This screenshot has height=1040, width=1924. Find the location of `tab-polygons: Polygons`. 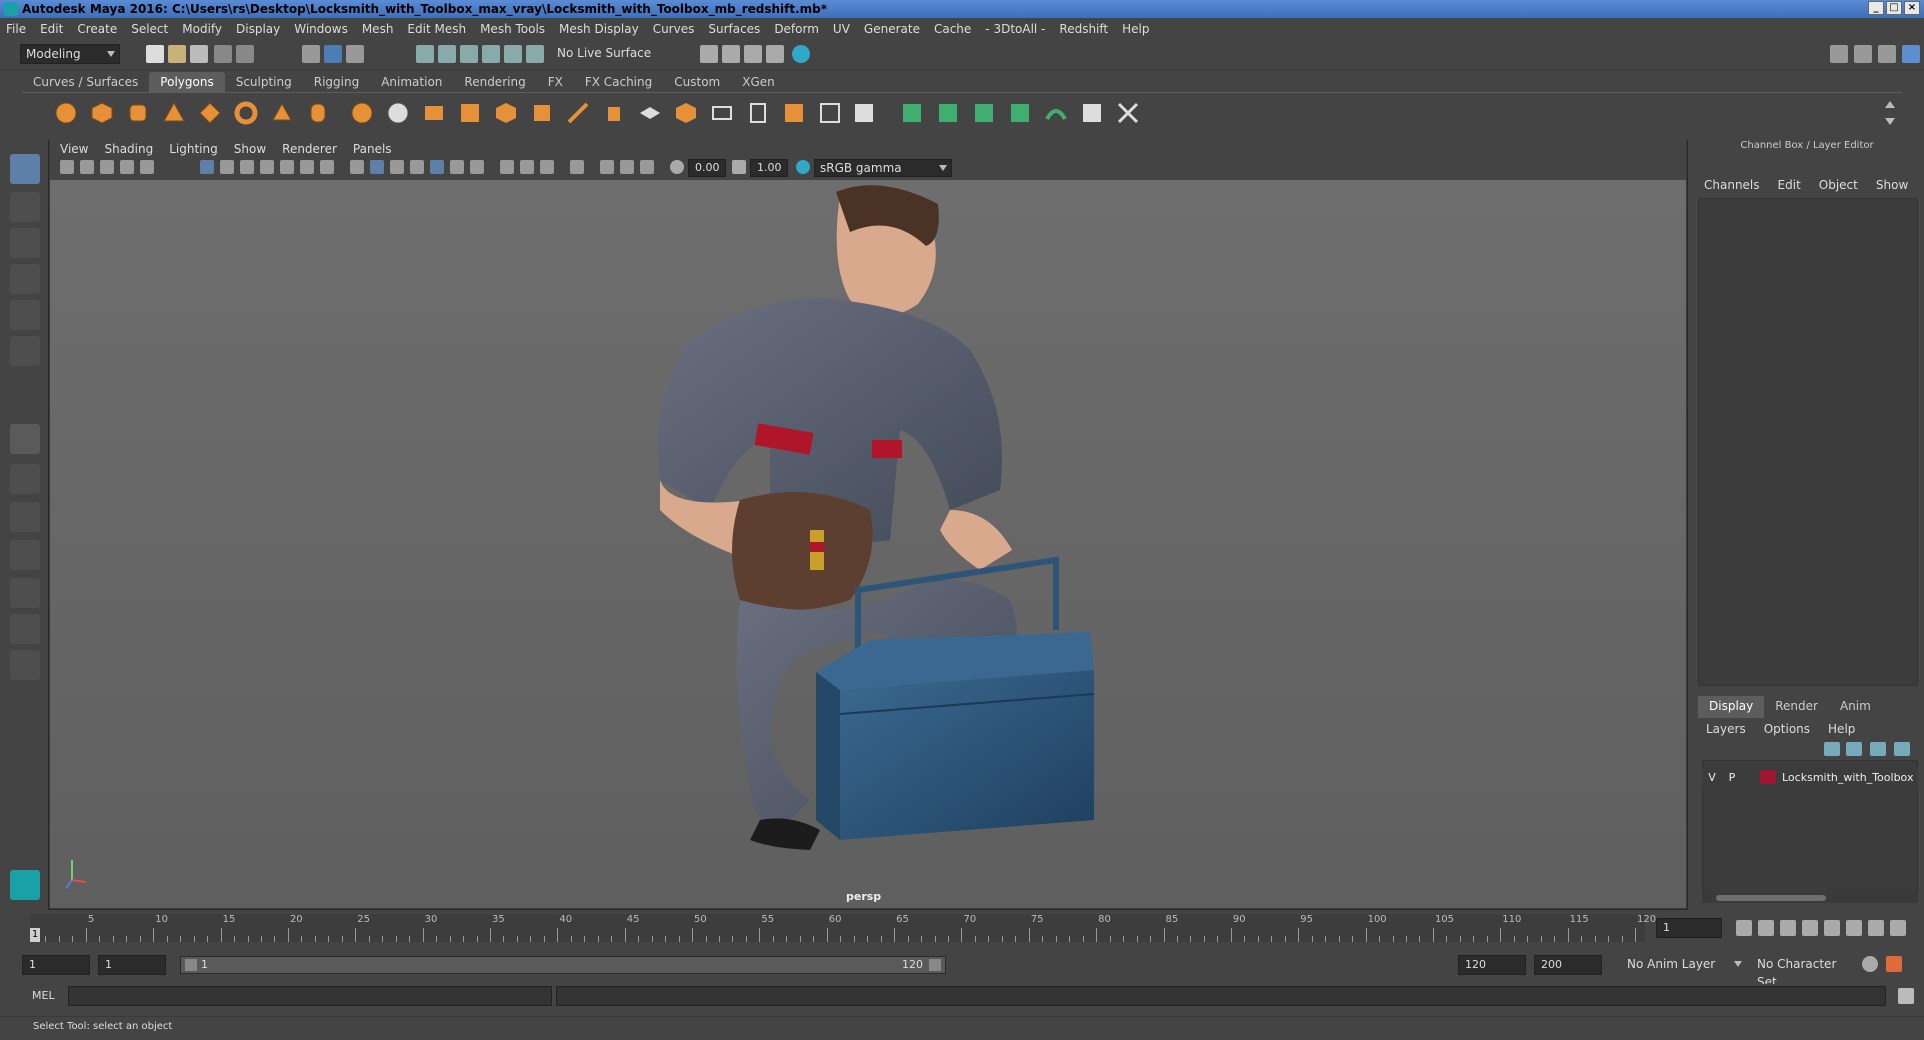

tab-polygons: Polygons is located at coordinates (187, 82).